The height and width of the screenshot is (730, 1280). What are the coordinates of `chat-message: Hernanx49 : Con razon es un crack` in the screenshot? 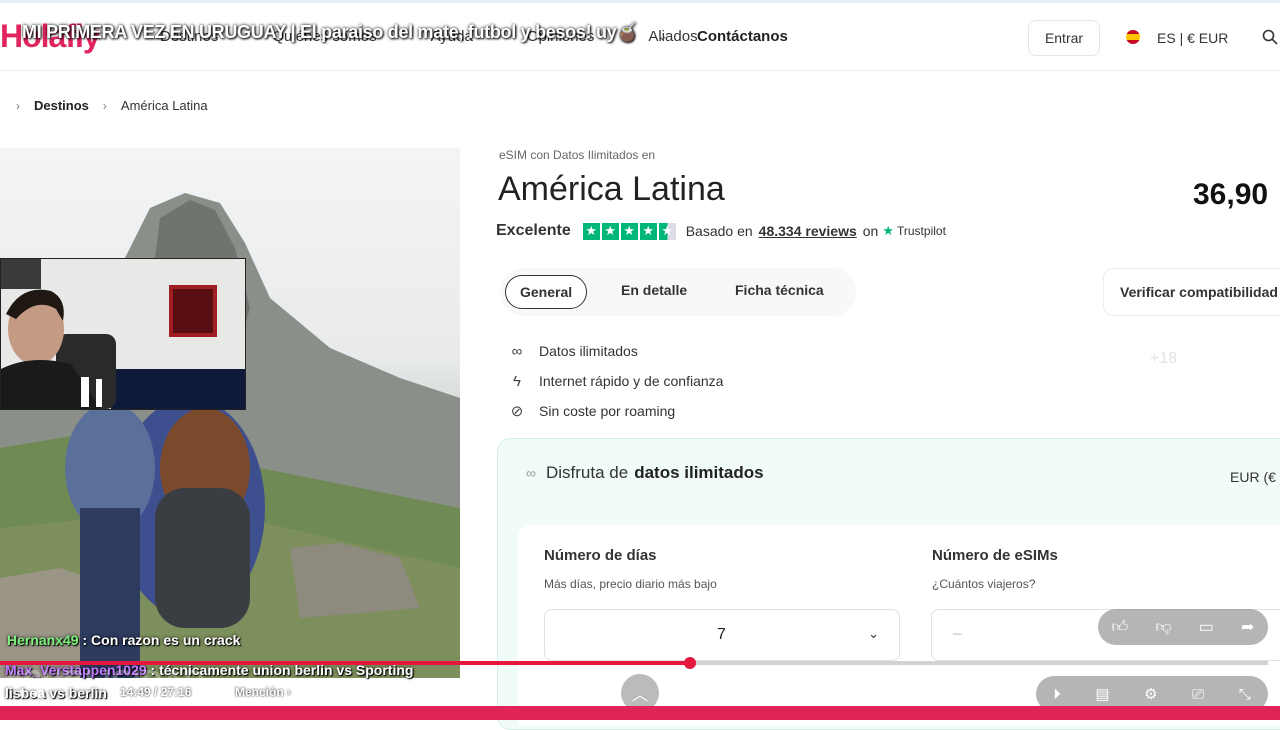 It's located at (123, 640).